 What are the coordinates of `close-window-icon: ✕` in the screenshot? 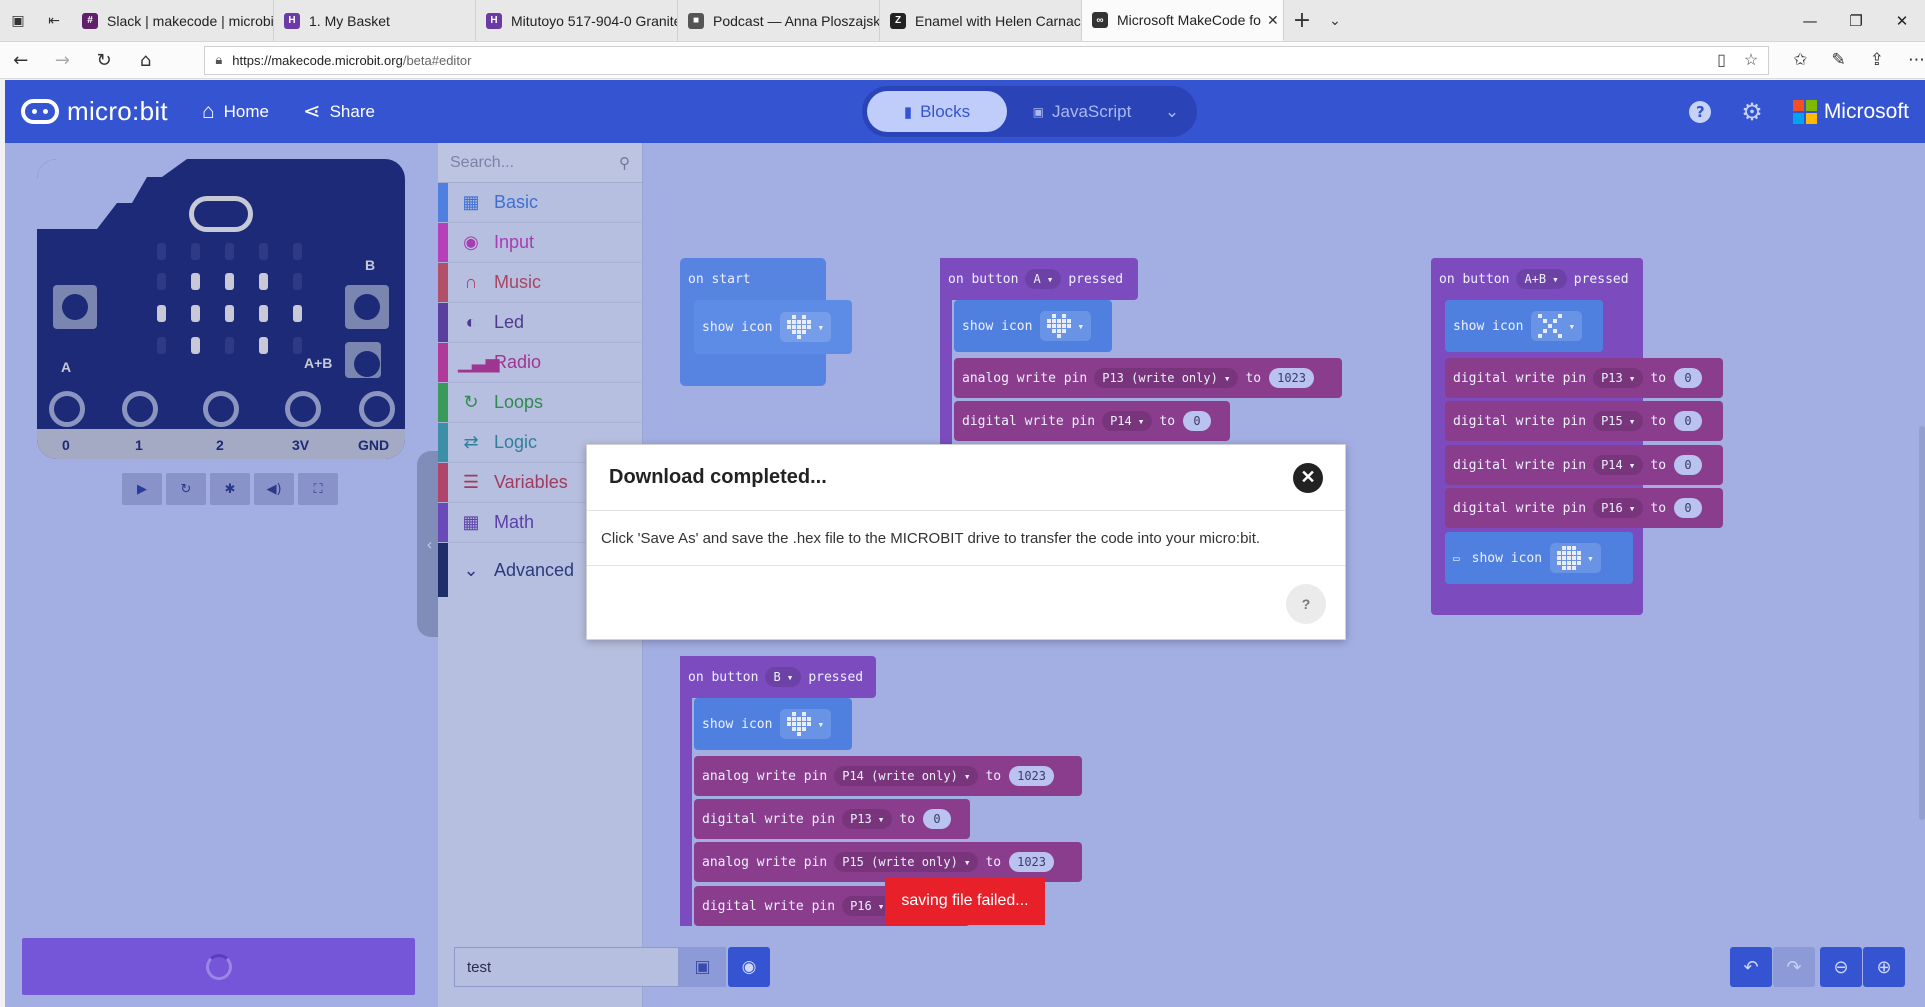 It's located at (1902, 20).